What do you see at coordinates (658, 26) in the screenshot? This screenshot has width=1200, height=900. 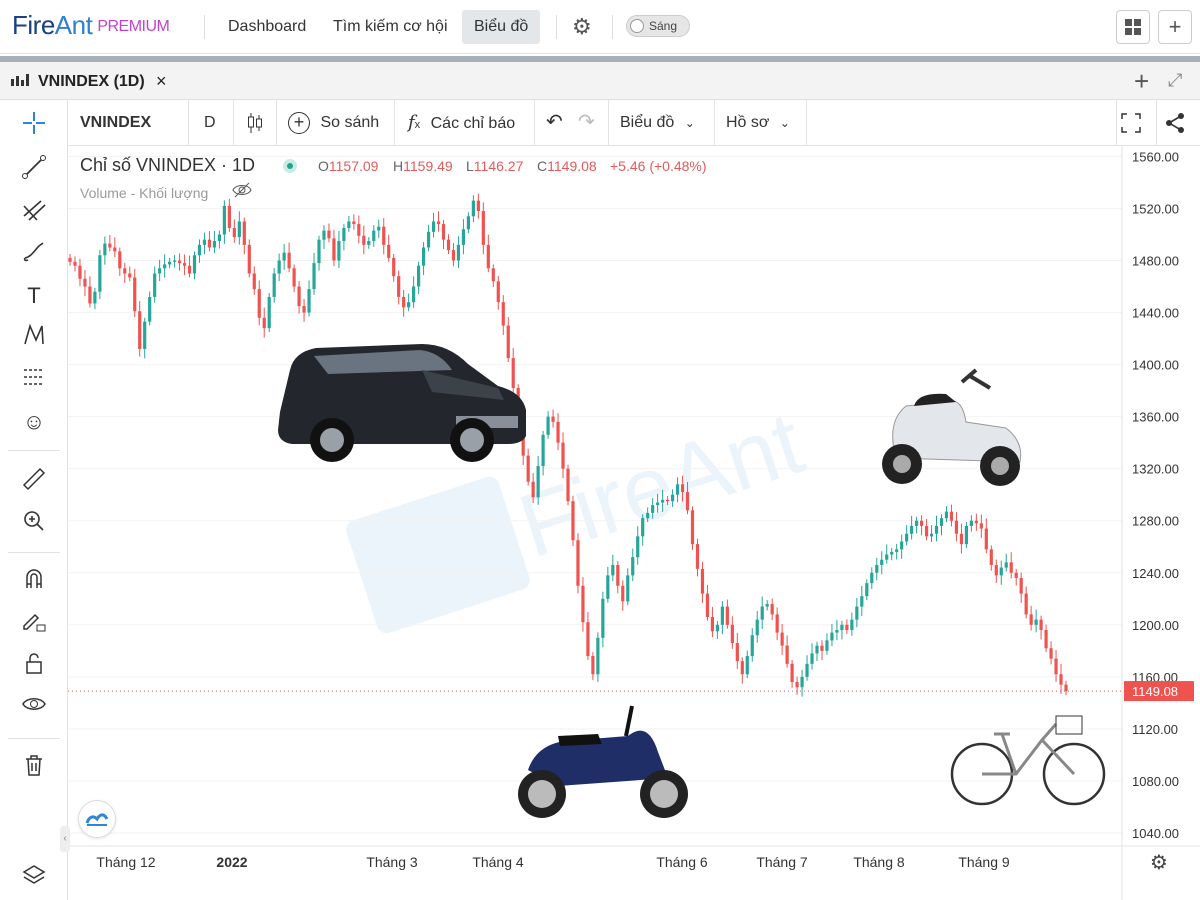 I see `theme-toggle: Sáng` at bounding box center [658, 26].